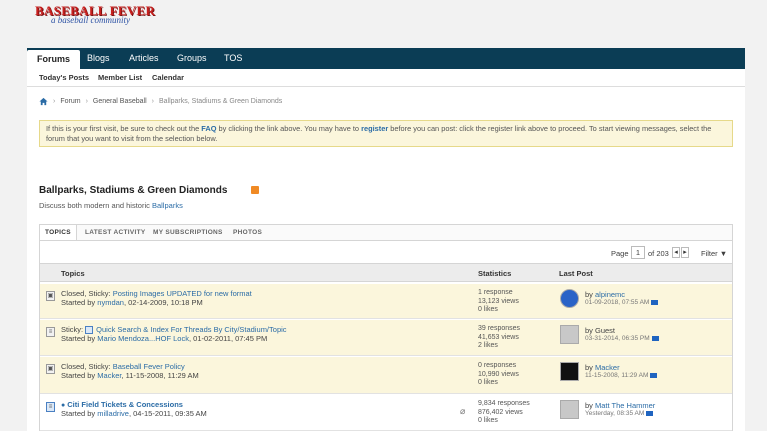  What do you see at coordinates (607, 367) in the screenshot?
I see `last-post-user: Macker` at bounding box center [607, 367].